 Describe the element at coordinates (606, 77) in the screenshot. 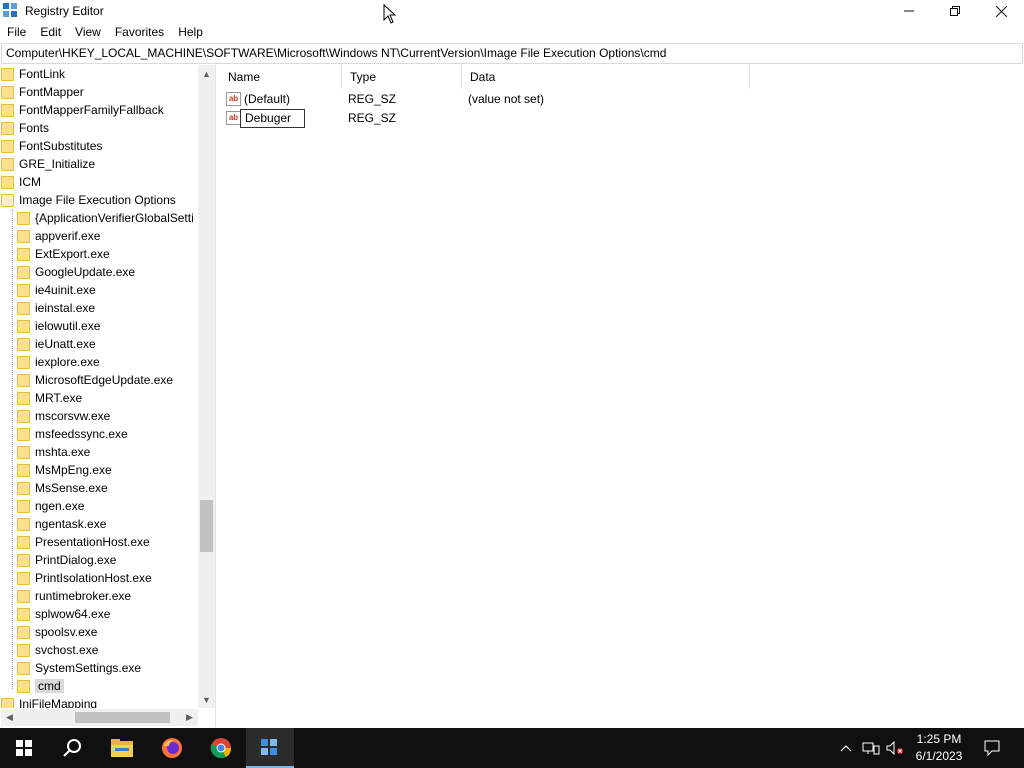

I see `column-header-data: Data` at that location.